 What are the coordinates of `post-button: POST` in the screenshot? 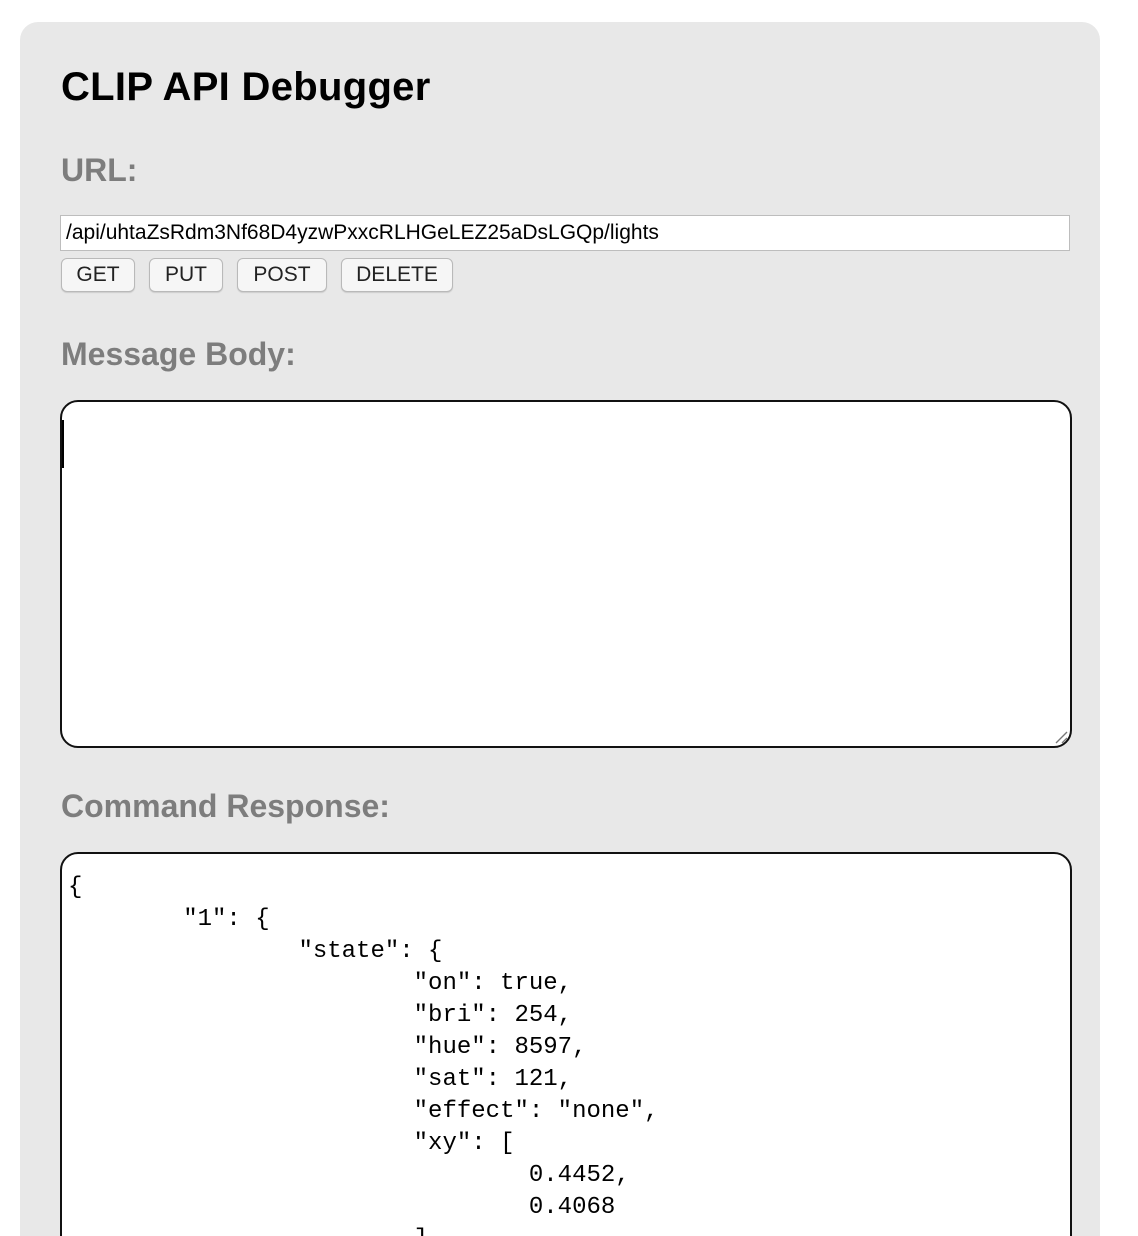 It's located at (282, 275).